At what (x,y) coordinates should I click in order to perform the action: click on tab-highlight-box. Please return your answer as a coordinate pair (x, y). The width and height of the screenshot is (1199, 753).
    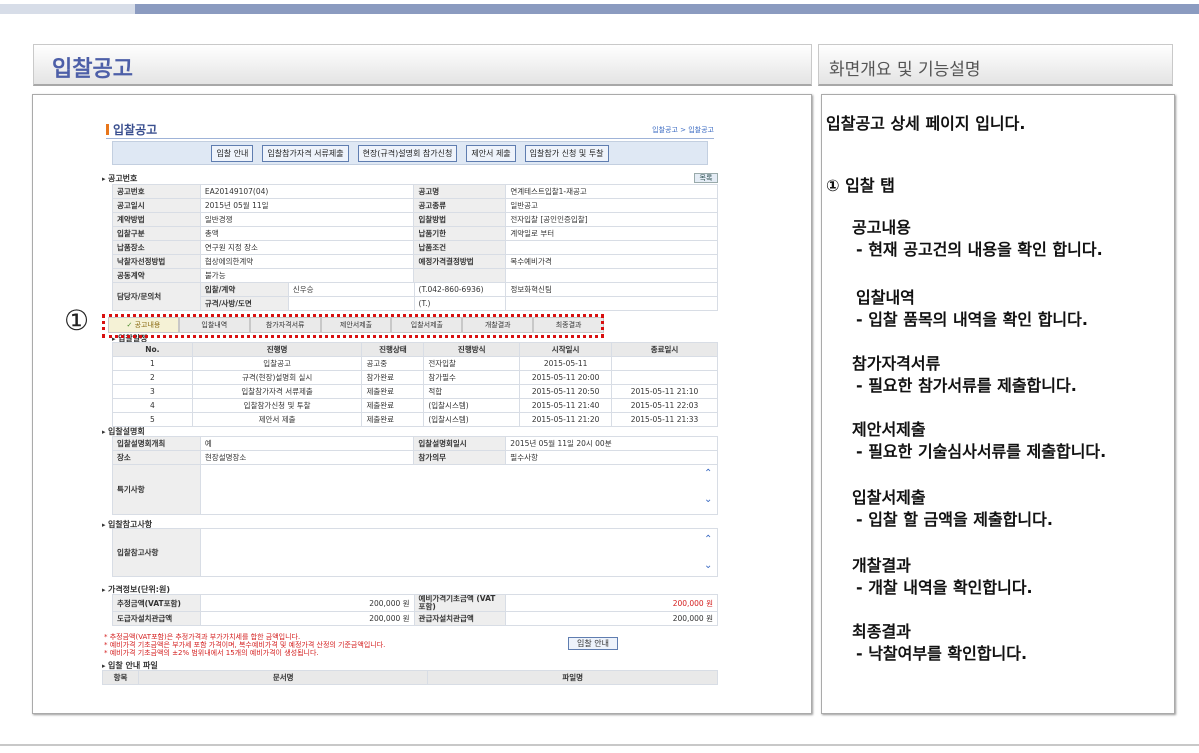
    Looking at the image, I should click on (353, 326).